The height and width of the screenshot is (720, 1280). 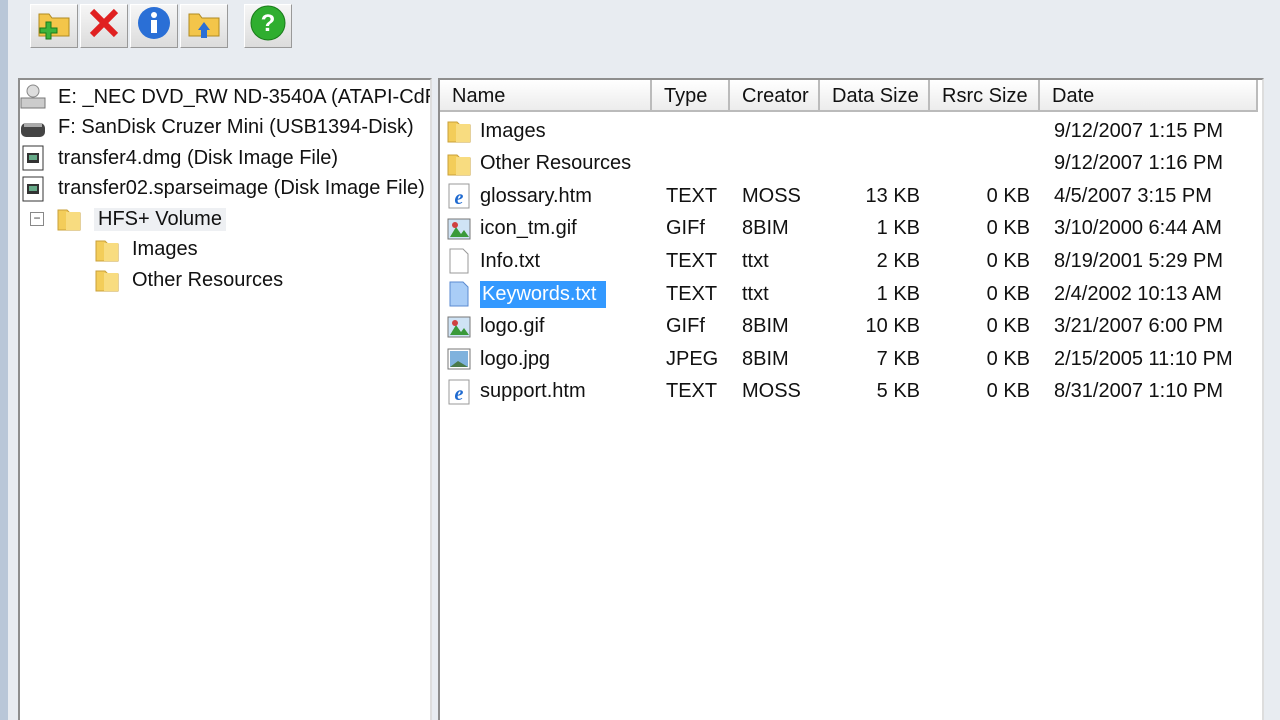 I want to click on tree-node: Other Resources, so click(x=188, y=280).